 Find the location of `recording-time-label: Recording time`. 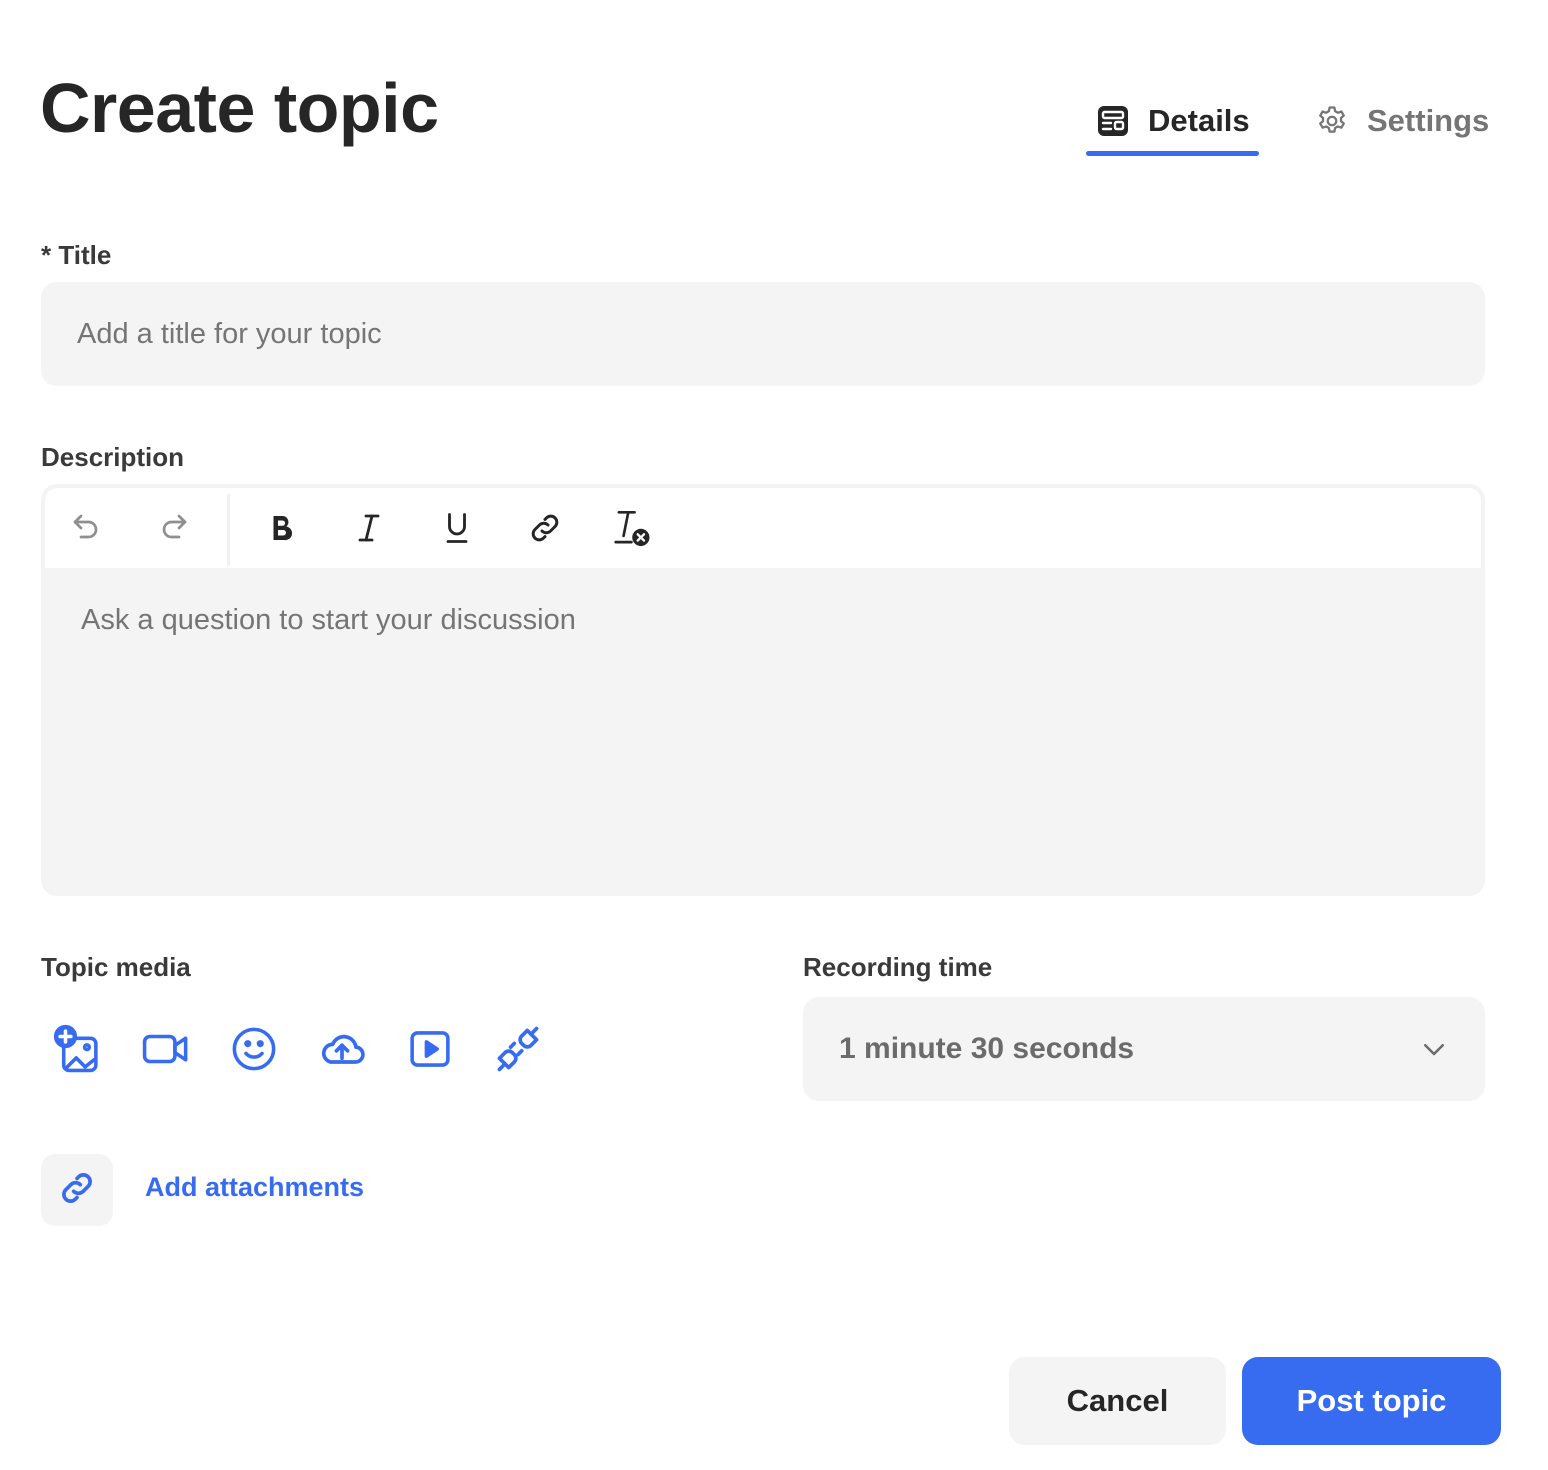

recording-time-label: Recording time is located at coordinates (898, 967).